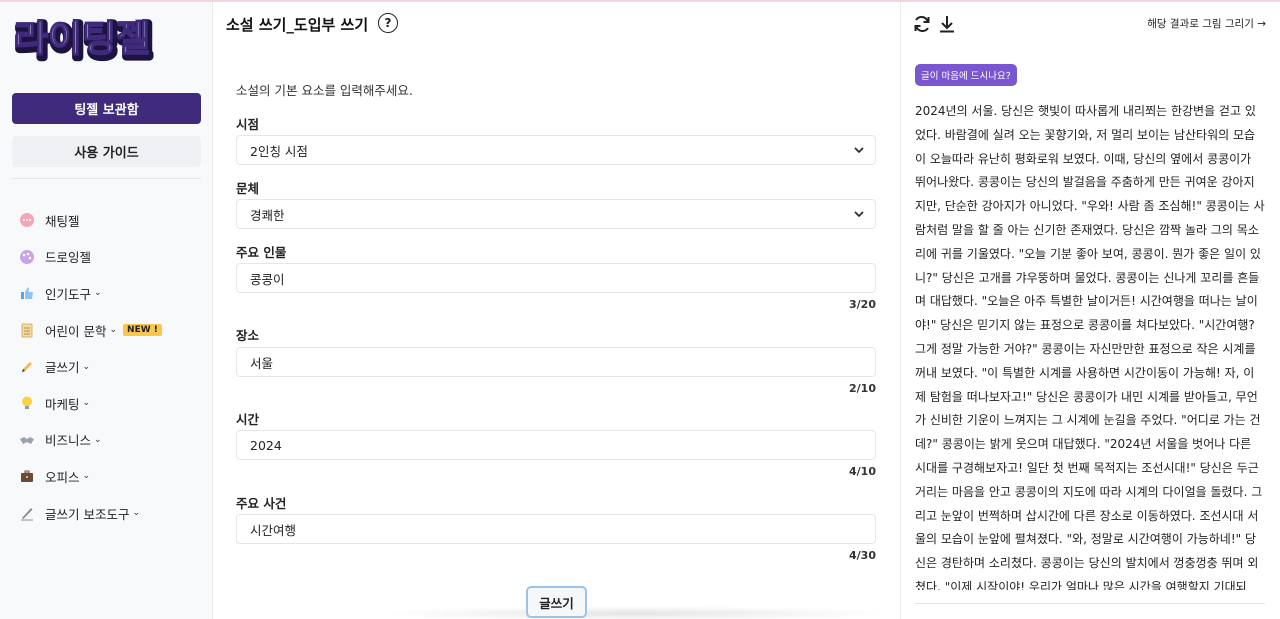 This screenshot has width=1280, height=619. Describe the element at coordinates (324, 90) in the screenshot. I see `form-intro: 소설의 기본 요소를 입력해주세요.` at that location.